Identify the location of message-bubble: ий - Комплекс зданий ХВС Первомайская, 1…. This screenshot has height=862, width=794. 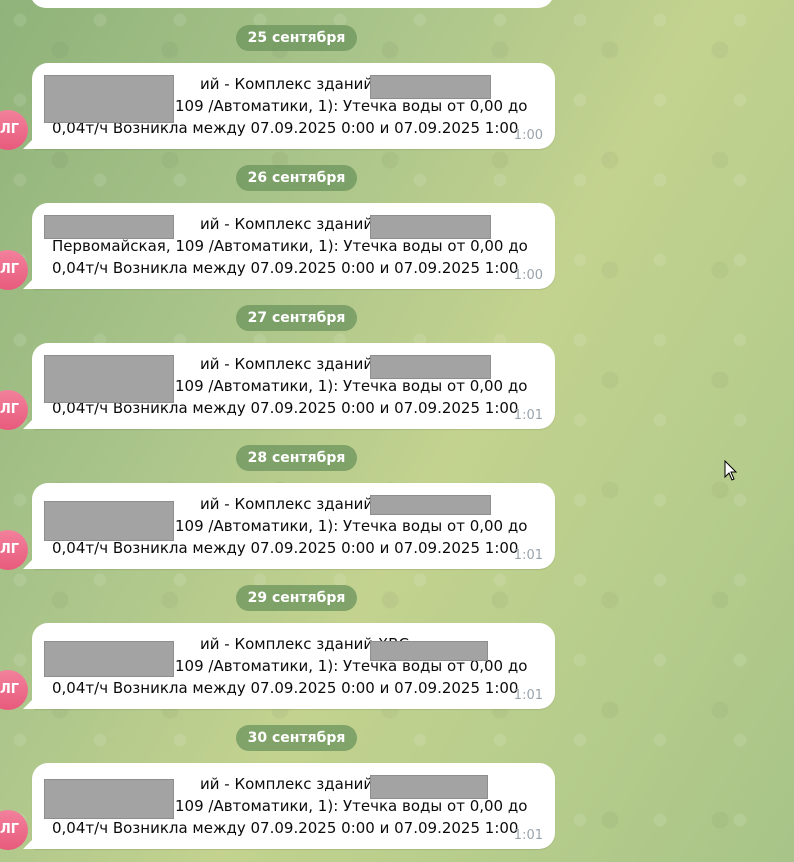
(293, 246).